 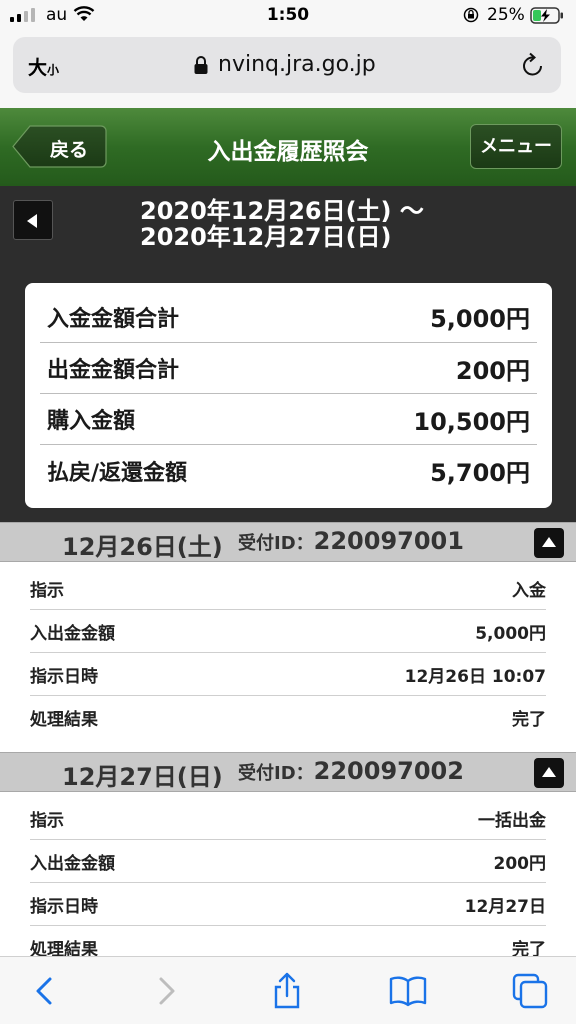 I want to click on date-range-start: 2020年12月26日(土) 〜, so click(x=282, y=211).